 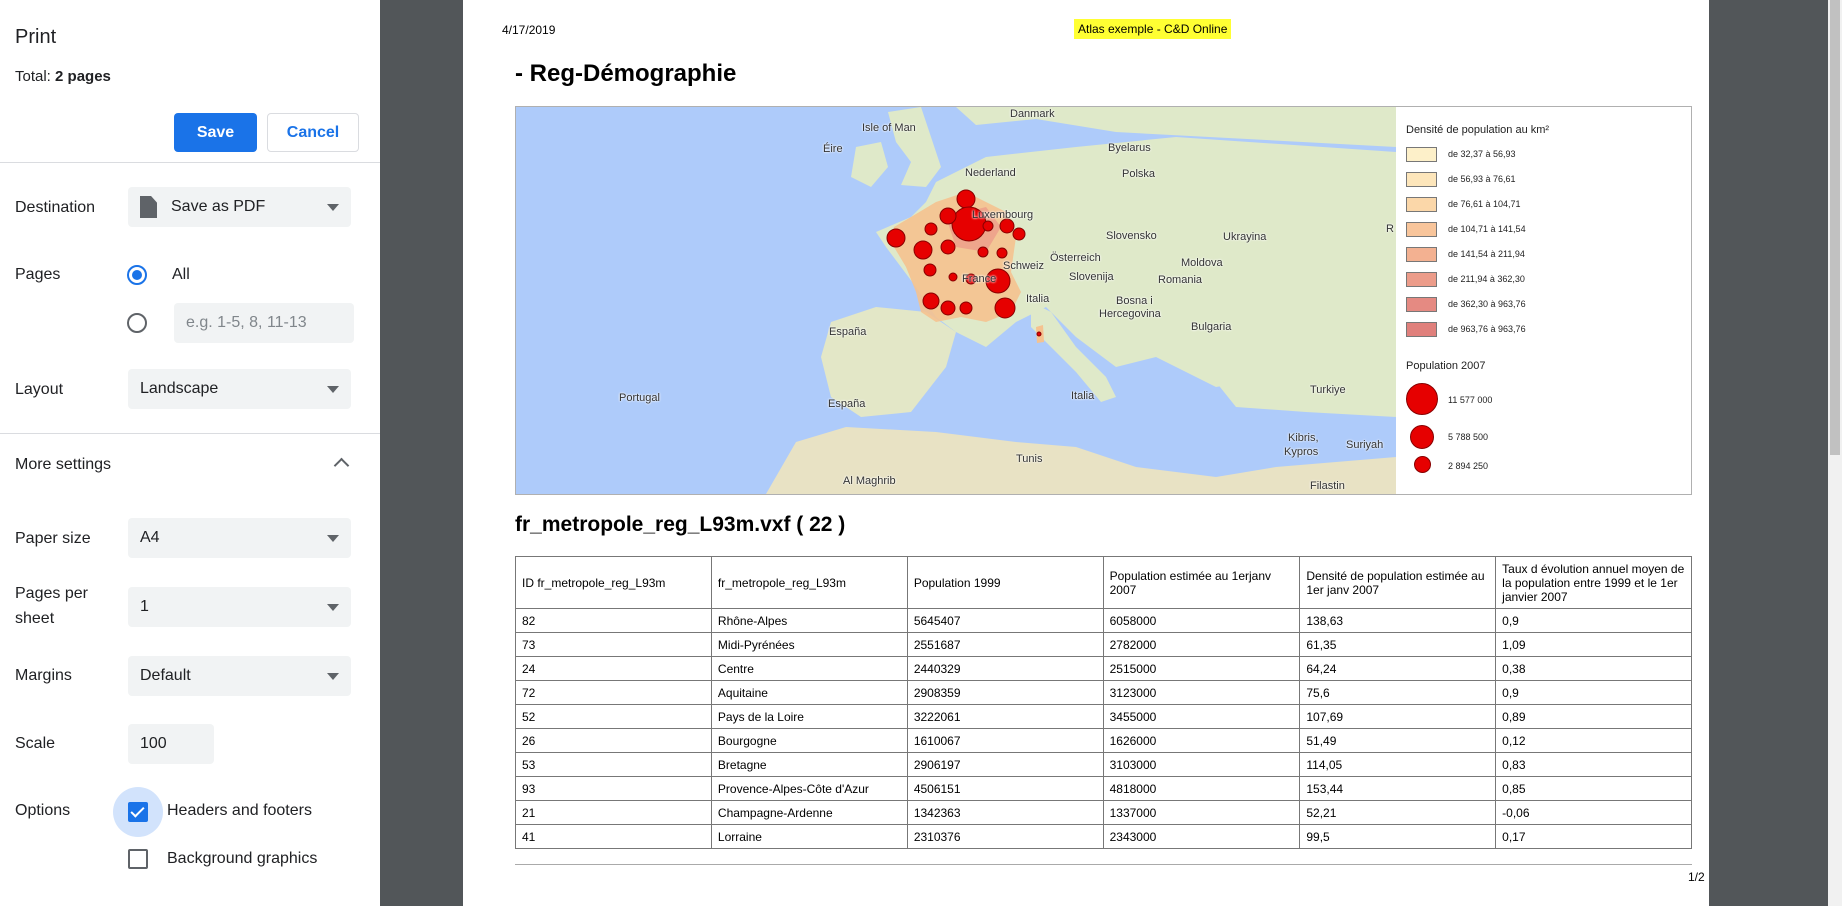 What do you see at coordinates (1075, 258) in the screenshot?
I see `map-label: Österreich` at bounding box center [1075, 258].